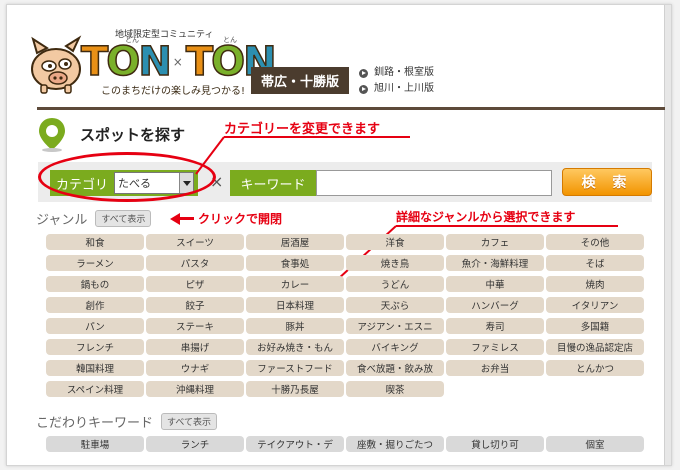 This screenshot has height=470, width=680. I want to click on region-link-asahikawa: 旭川・上川版, so click(396, 89).